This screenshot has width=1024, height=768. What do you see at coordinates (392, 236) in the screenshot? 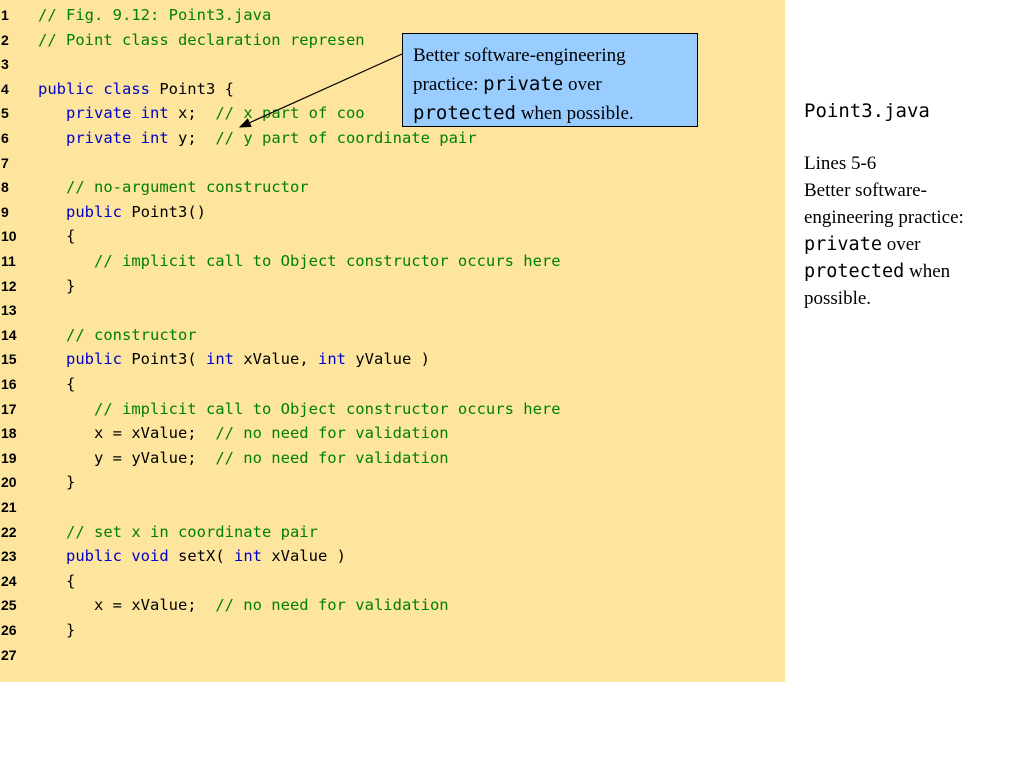
I see `code-line: 10 {` at bounding box center [392, 236].